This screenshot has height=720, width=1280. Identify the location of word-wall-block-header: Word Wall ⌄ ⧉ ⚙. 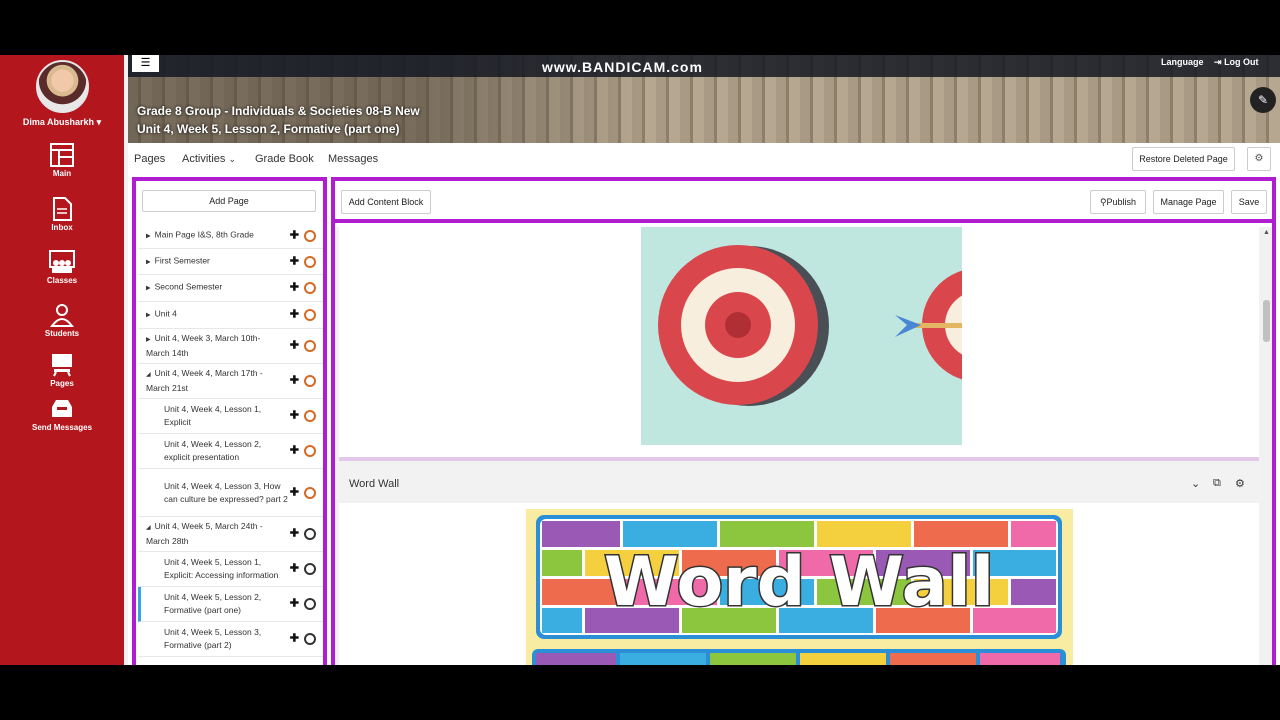
(799, 485).